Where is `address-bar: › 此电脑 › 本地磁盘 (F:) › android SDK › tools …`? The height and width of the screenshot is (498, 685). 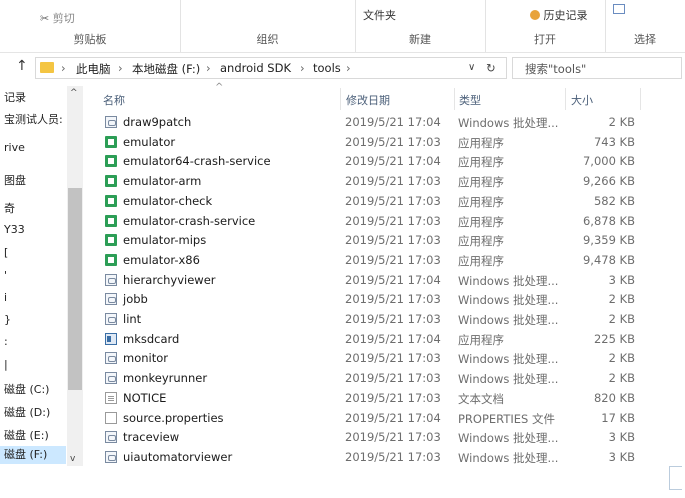 address-bar: › 此电脑 › 本地磁盘 (F:) › android SDK › tools … is located at coordinates (271, 68).